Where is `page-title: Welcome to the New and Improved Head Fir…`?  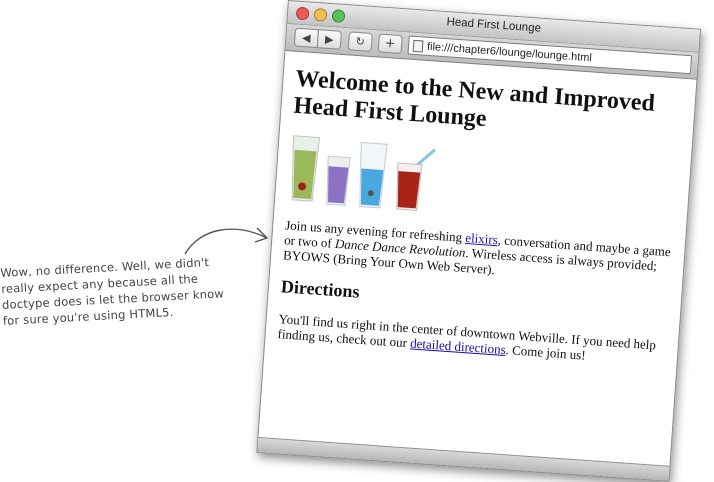 page-title: Welcome to the New and Improved Head Fir… is located at coordinates (474, 99).